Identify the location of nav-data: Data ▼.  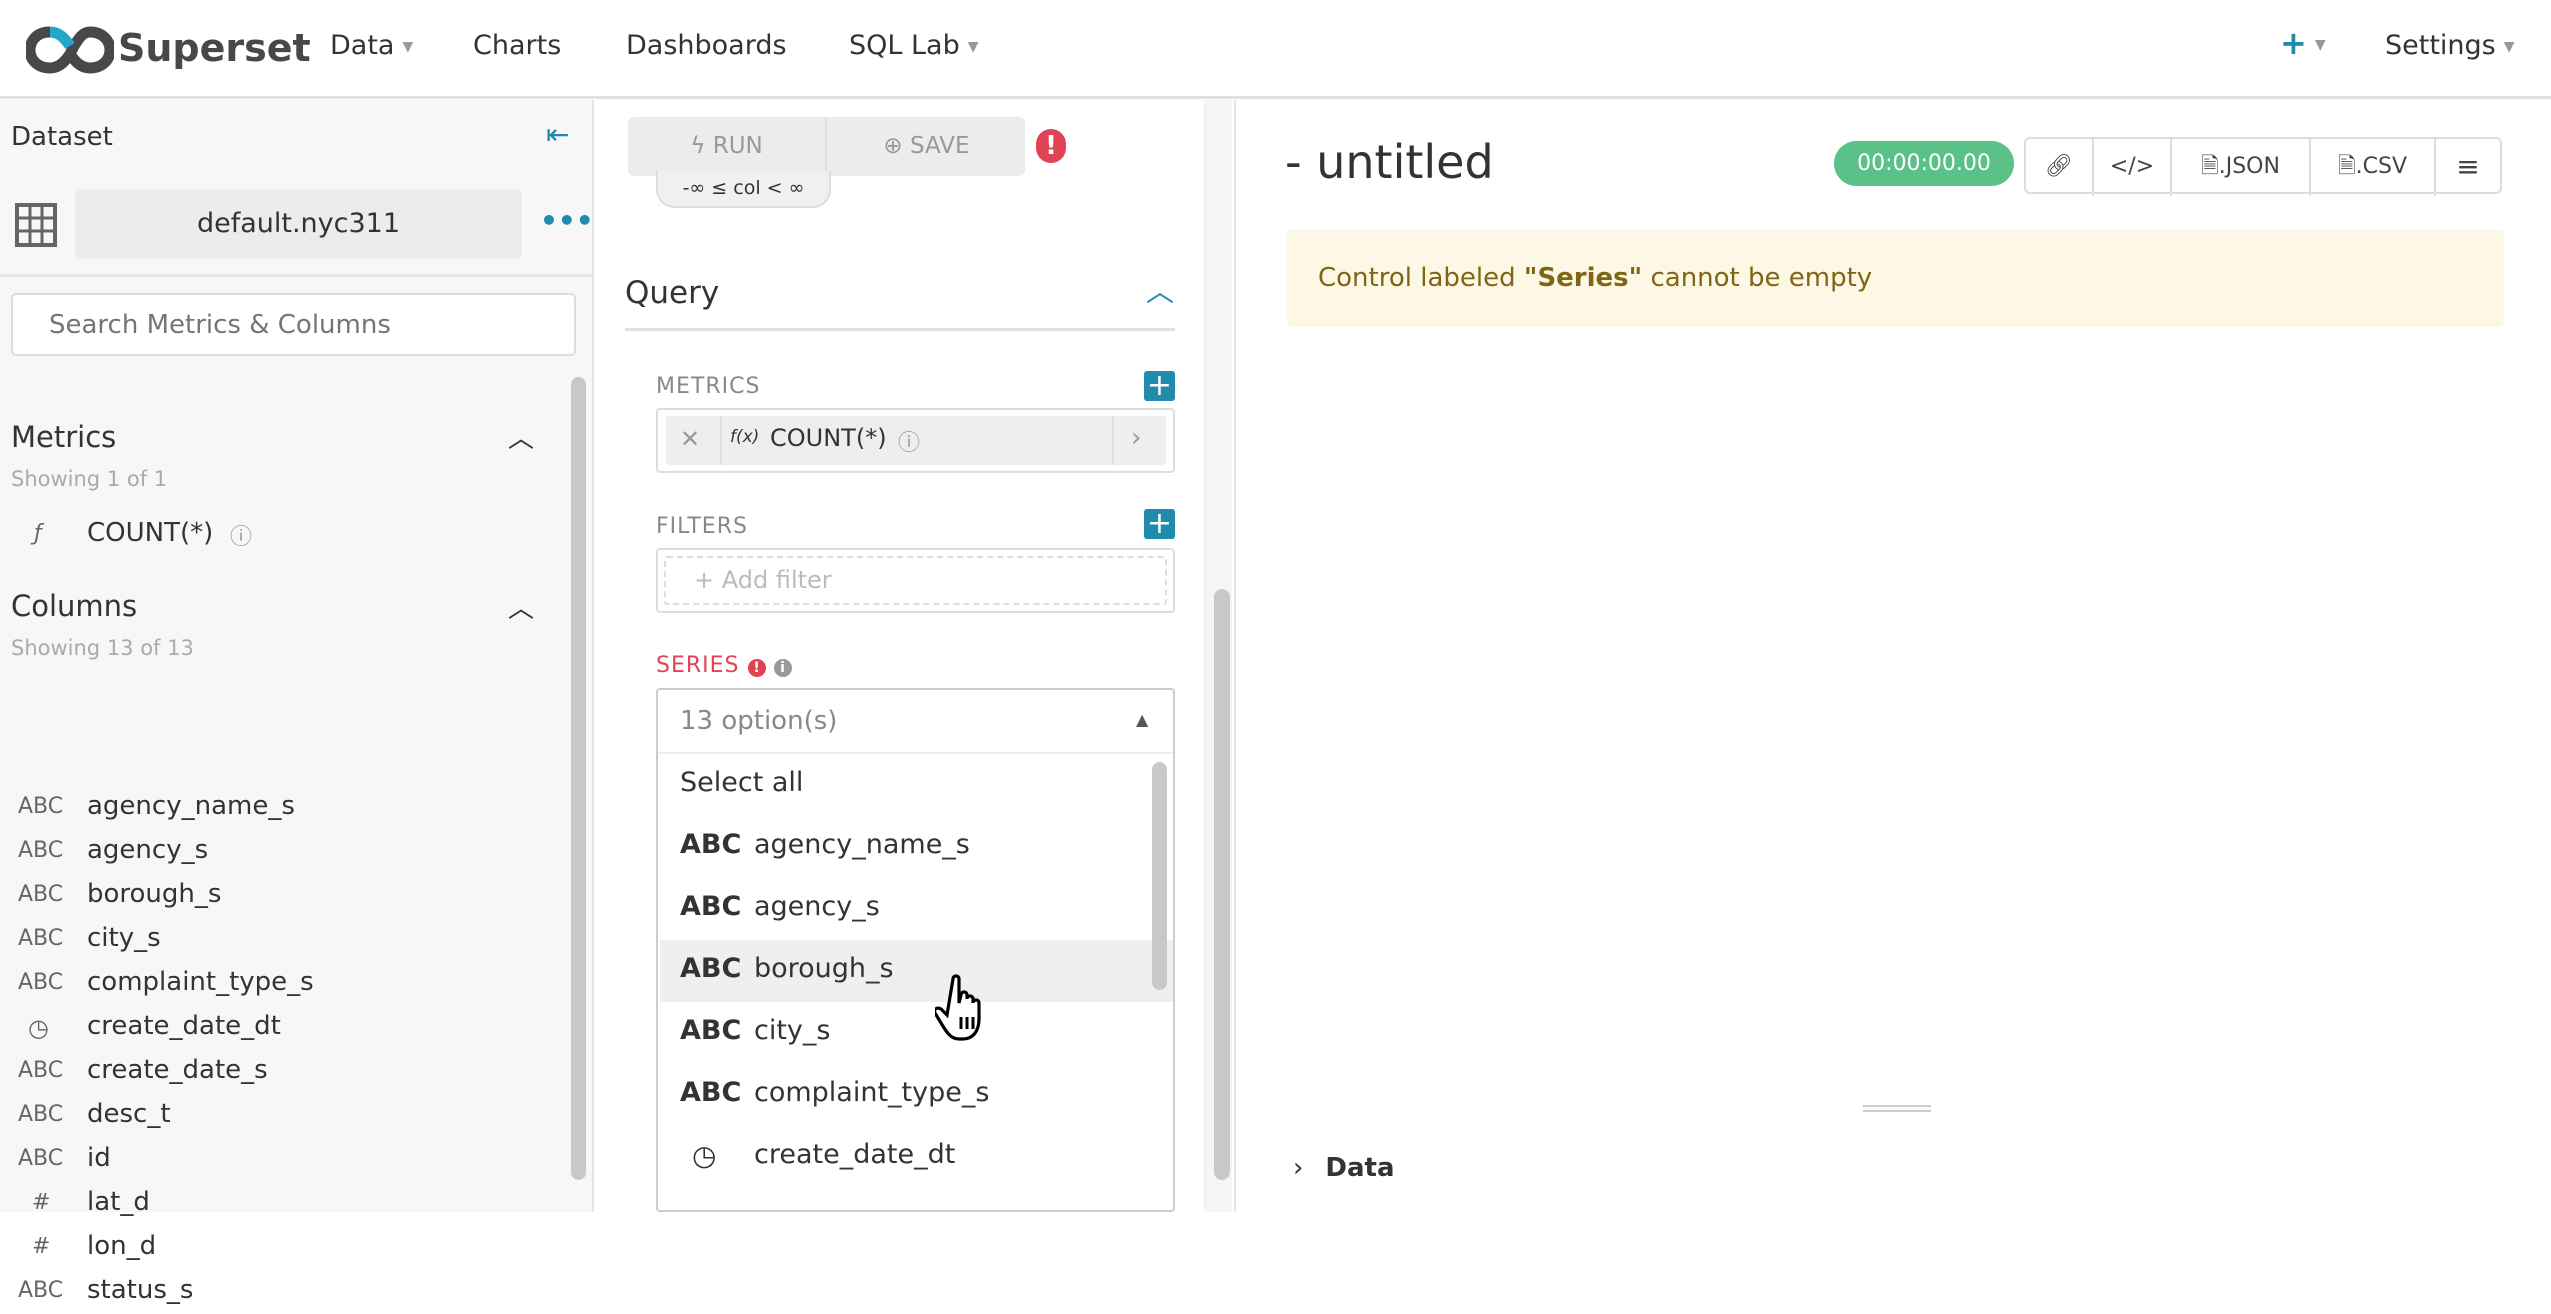
(371, 45).